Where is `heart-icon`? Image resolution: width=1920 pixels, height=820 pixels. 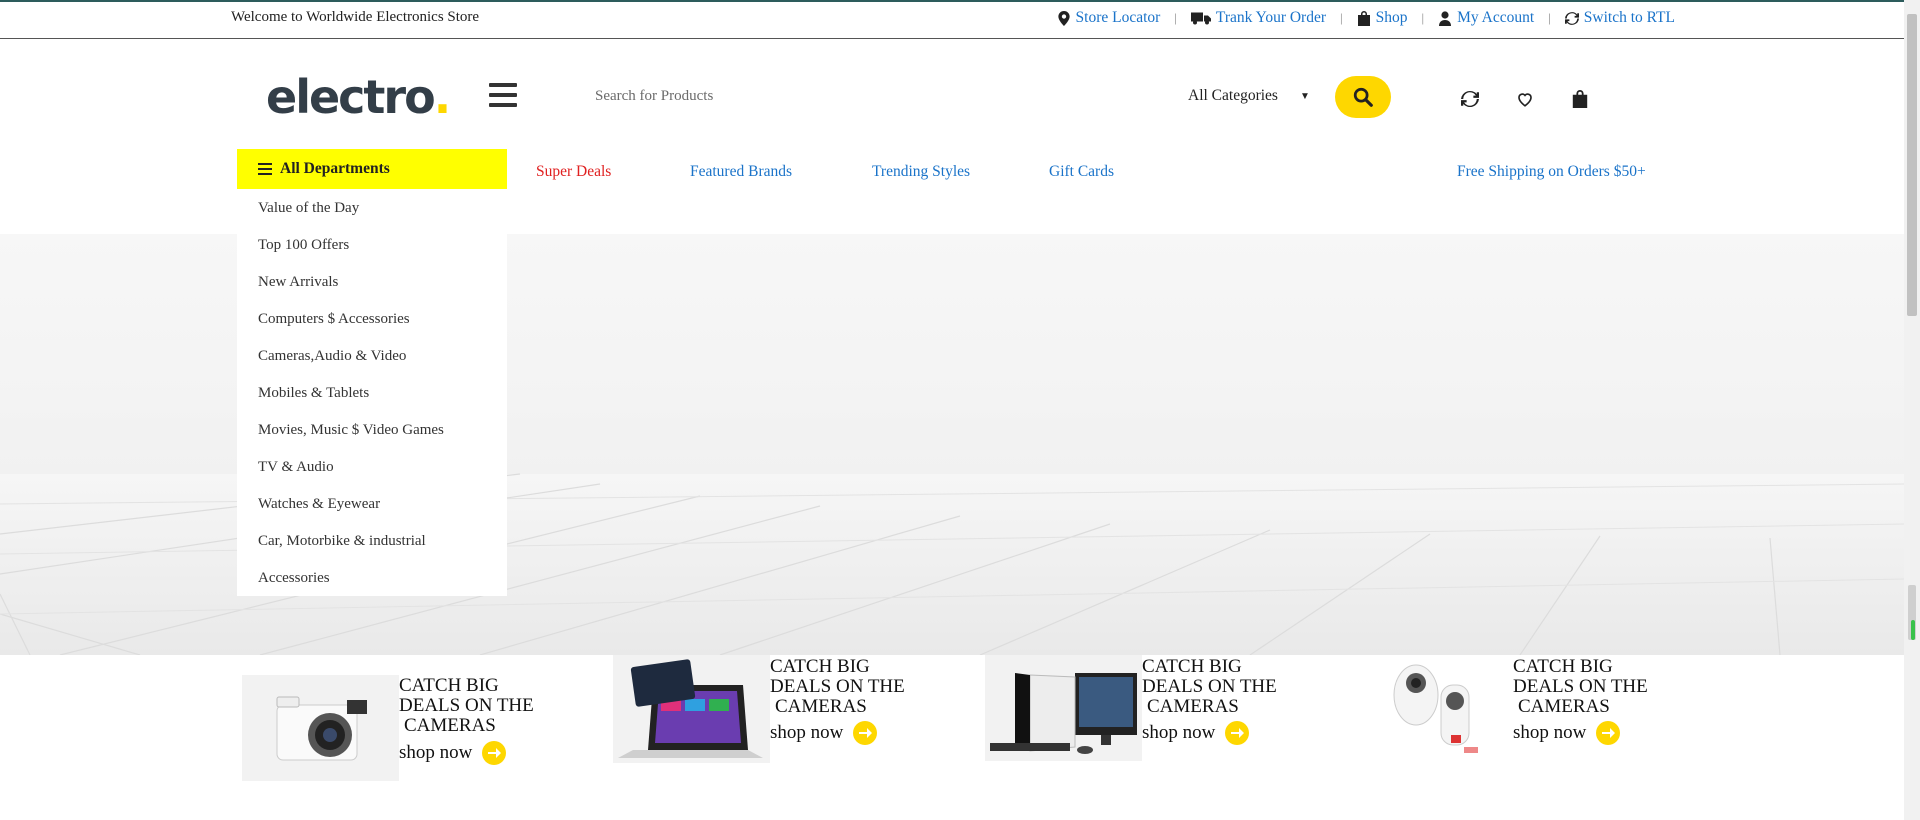
heart-icon is located at coordinates (1525, 99).